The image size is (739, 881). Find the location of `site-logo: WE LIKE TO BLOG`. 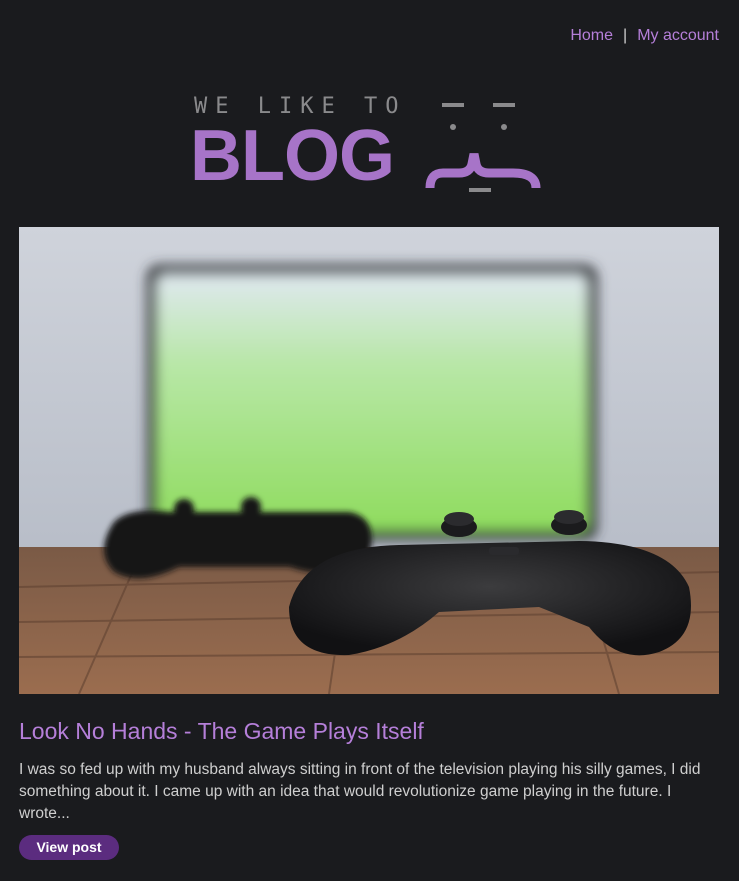

site-logo: WE LIKE TO BLOG is located at coordinates (370, 144).